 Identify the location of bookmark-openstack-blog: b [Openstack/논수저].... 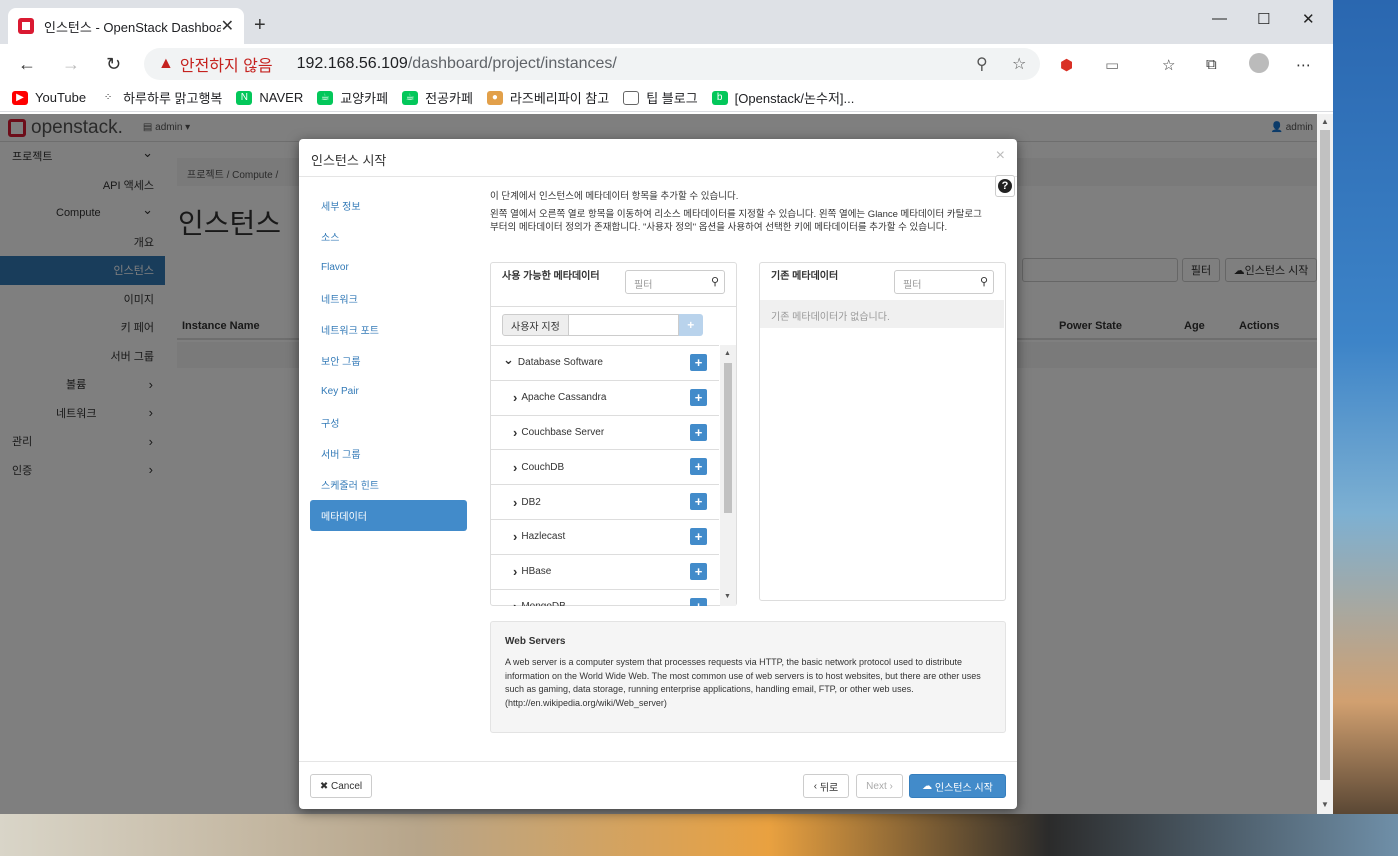
(782, 97).